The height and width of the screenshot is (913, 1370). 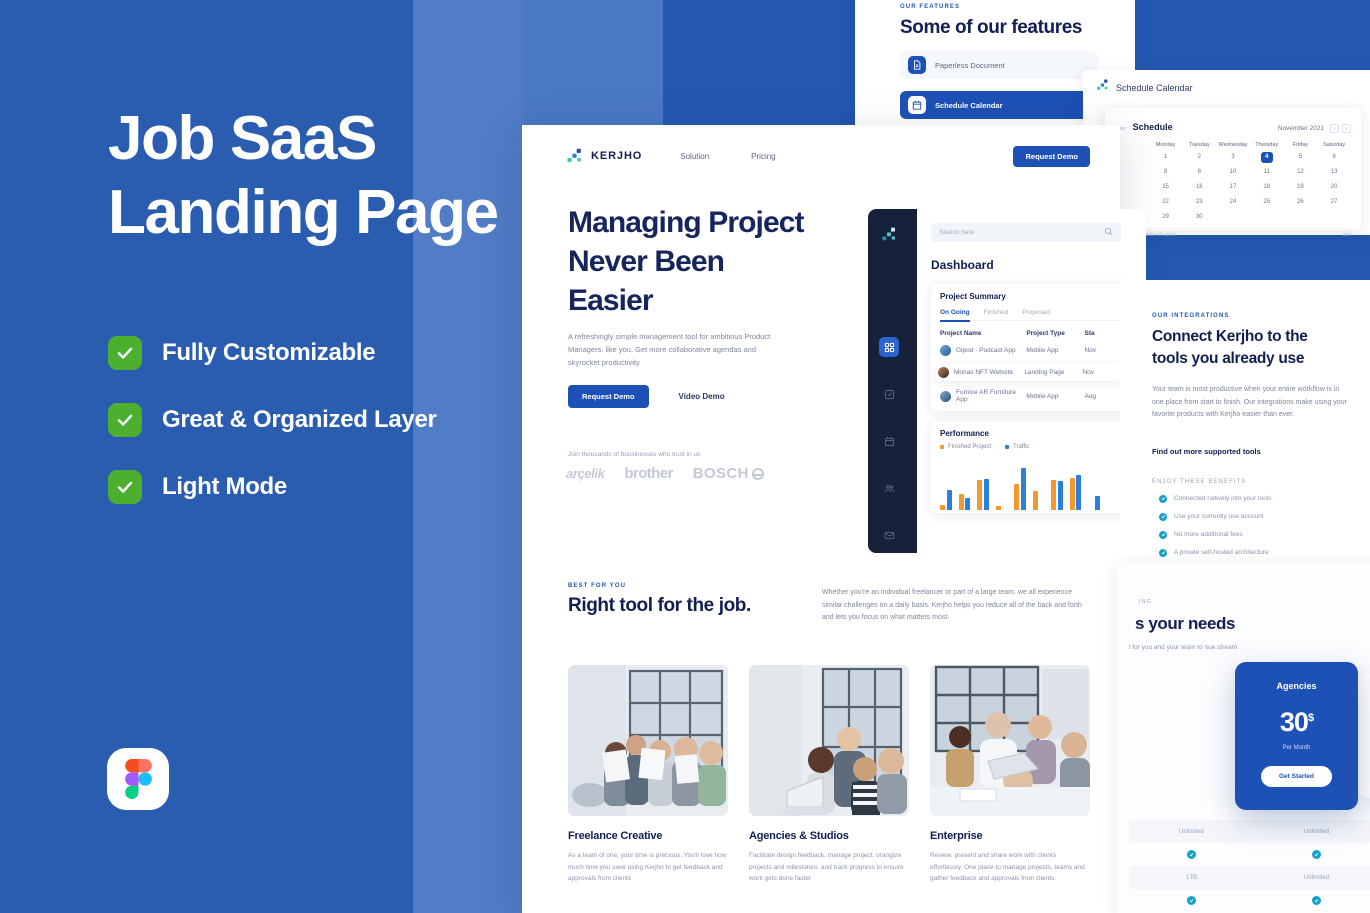 What do you see at coordinates (889, 488) in the screenshot?
I see `team-icon` at bounding box center [889, 488].